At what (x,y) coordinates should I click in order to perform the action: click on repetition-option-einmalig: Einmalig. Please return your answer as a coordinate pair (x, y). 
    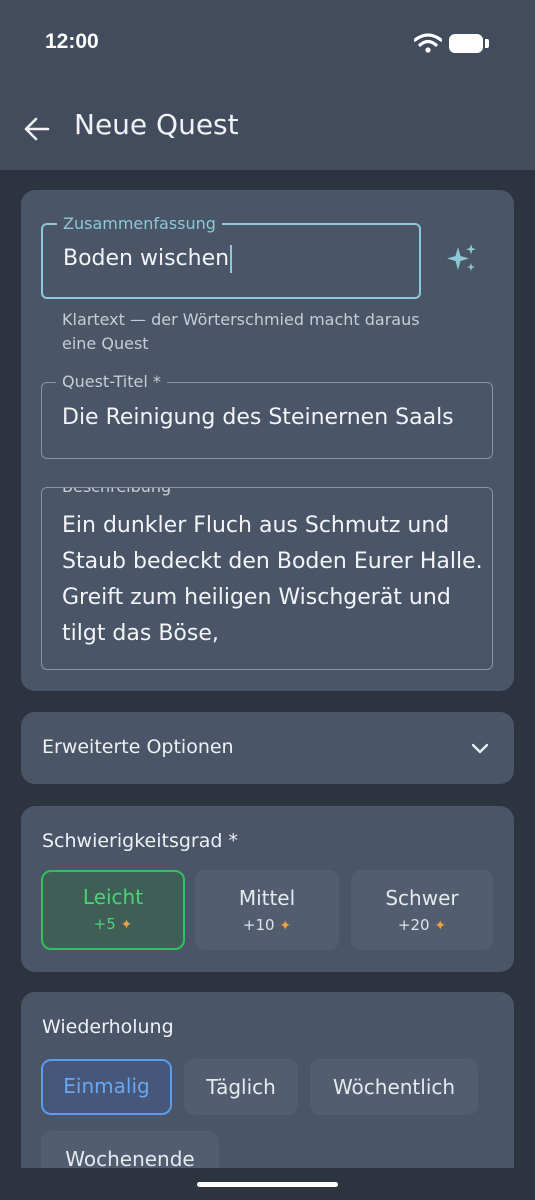
    Looking at the image, I should click on (106, 1087).